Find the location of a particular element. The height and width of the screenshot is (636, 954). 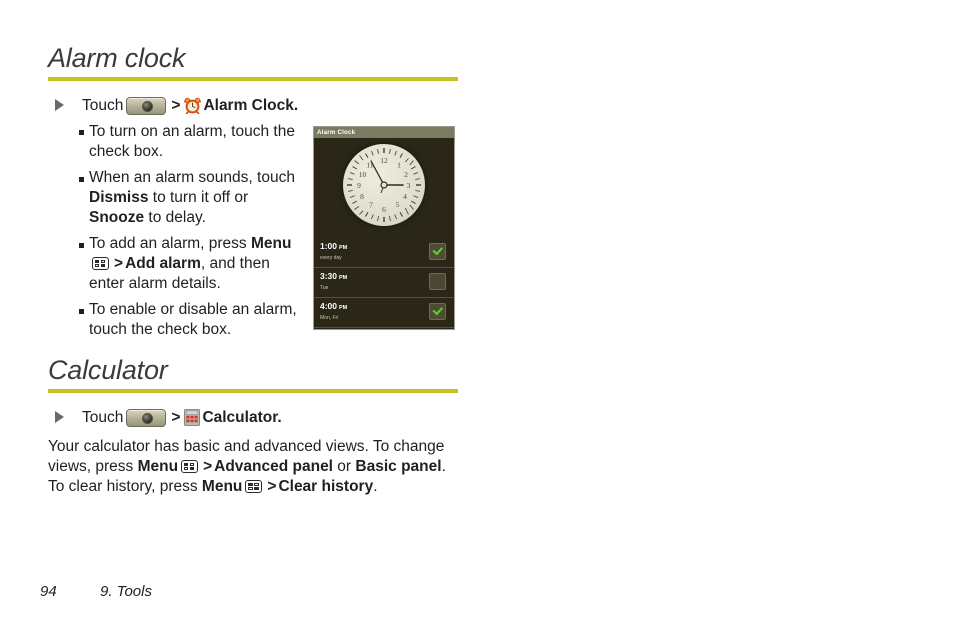

svg-text: 6 is located at coordinates (384, 209).